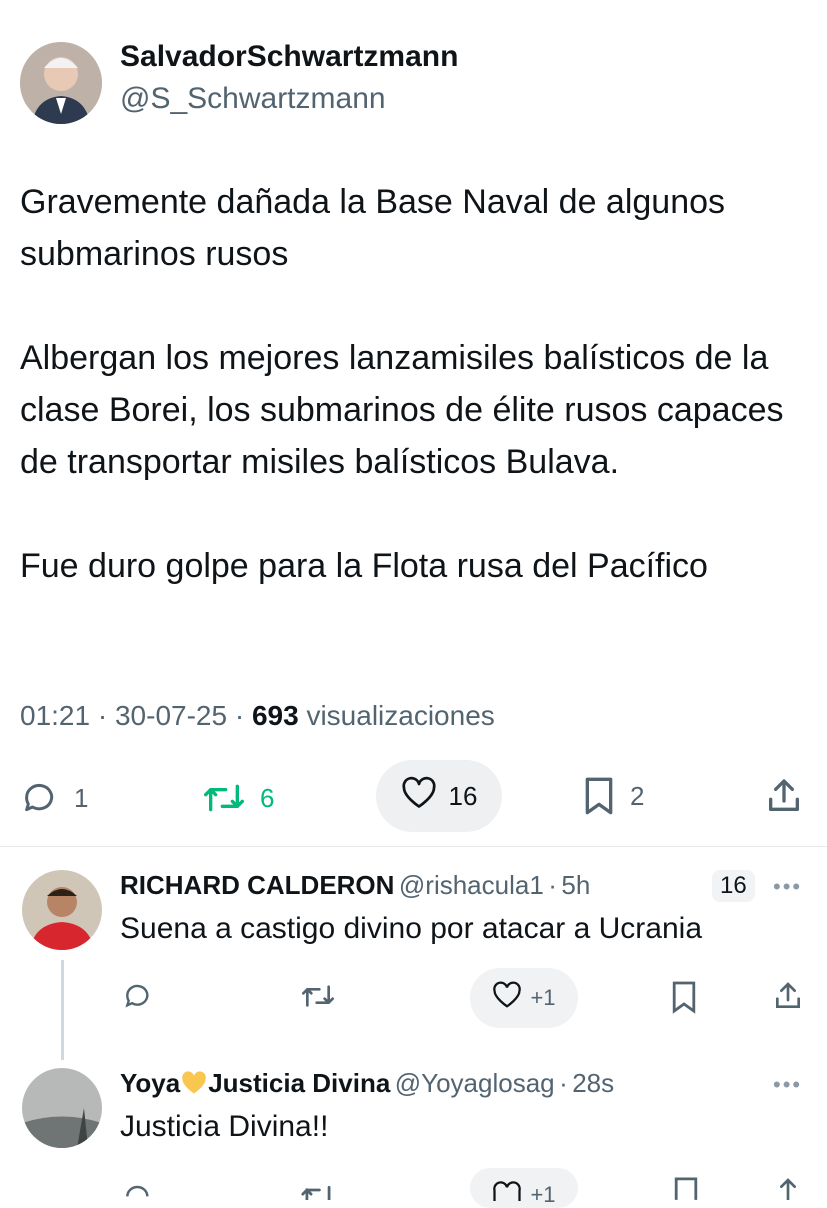  I want to click on share-button, so click(784, 796).